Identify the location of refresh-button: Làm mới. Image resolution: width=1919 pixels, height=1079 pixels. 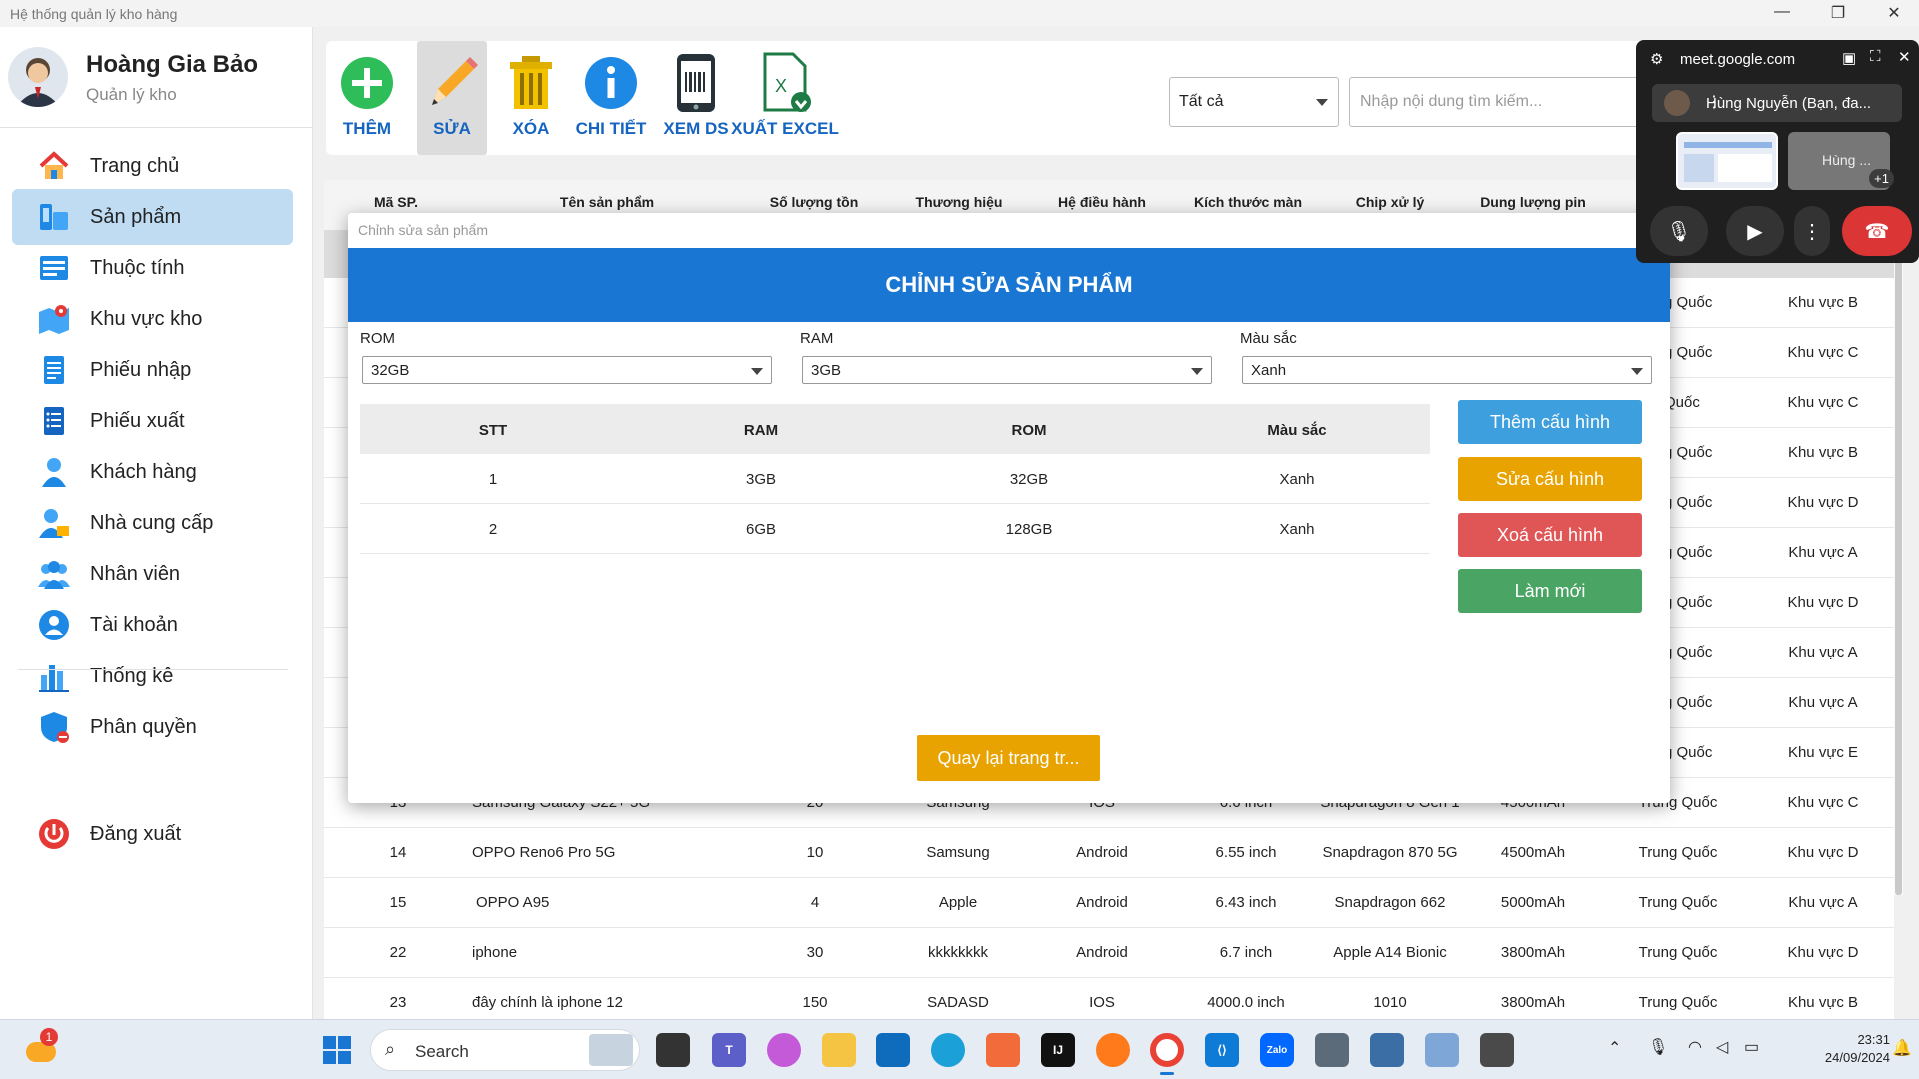
(1550, 591).